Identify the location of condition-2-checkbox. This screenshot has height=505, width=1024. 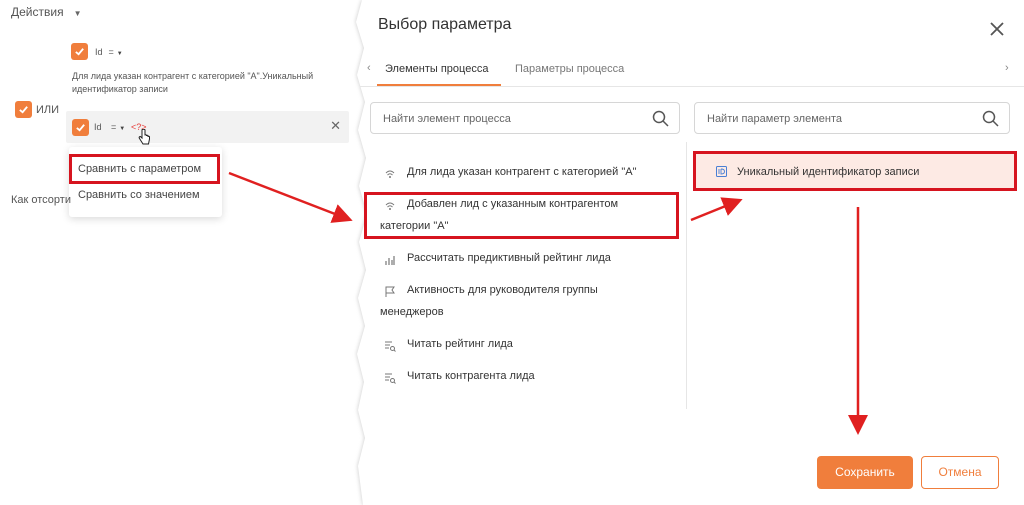
(80, 127).